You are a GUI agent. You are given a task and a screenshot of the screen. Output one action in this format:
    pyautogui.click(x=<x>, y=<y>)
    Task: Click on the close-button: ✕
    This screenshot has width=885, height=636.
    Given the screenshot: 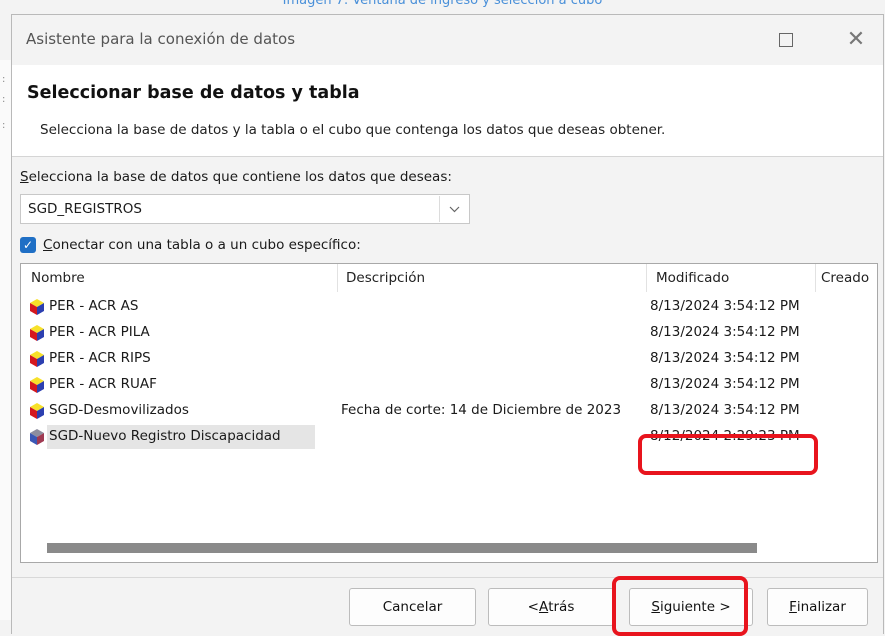 What is the action you would take?
    pyautogui.click(x=856, y=40)
    